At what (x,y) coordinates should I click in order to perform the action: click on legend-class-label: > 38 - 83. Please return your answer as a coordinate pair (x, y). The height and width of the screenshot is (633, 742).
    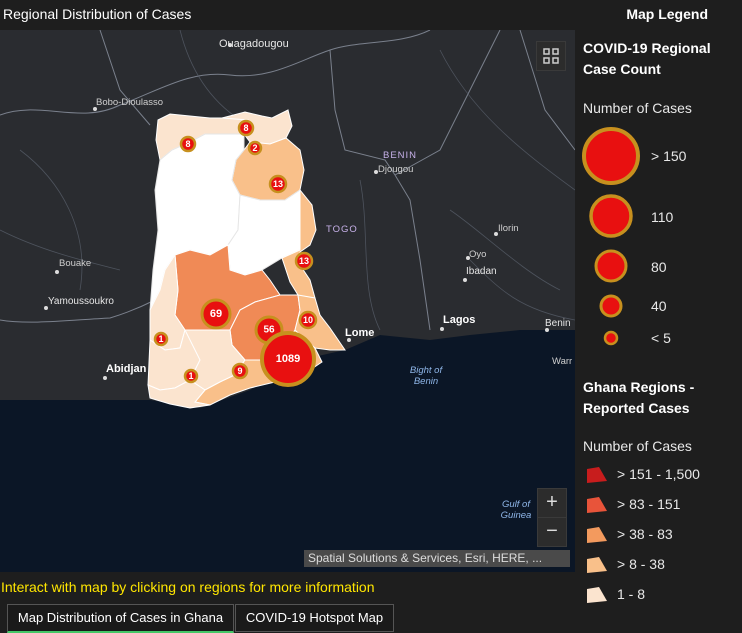
    Looking at the image, I should click on (645, 534).